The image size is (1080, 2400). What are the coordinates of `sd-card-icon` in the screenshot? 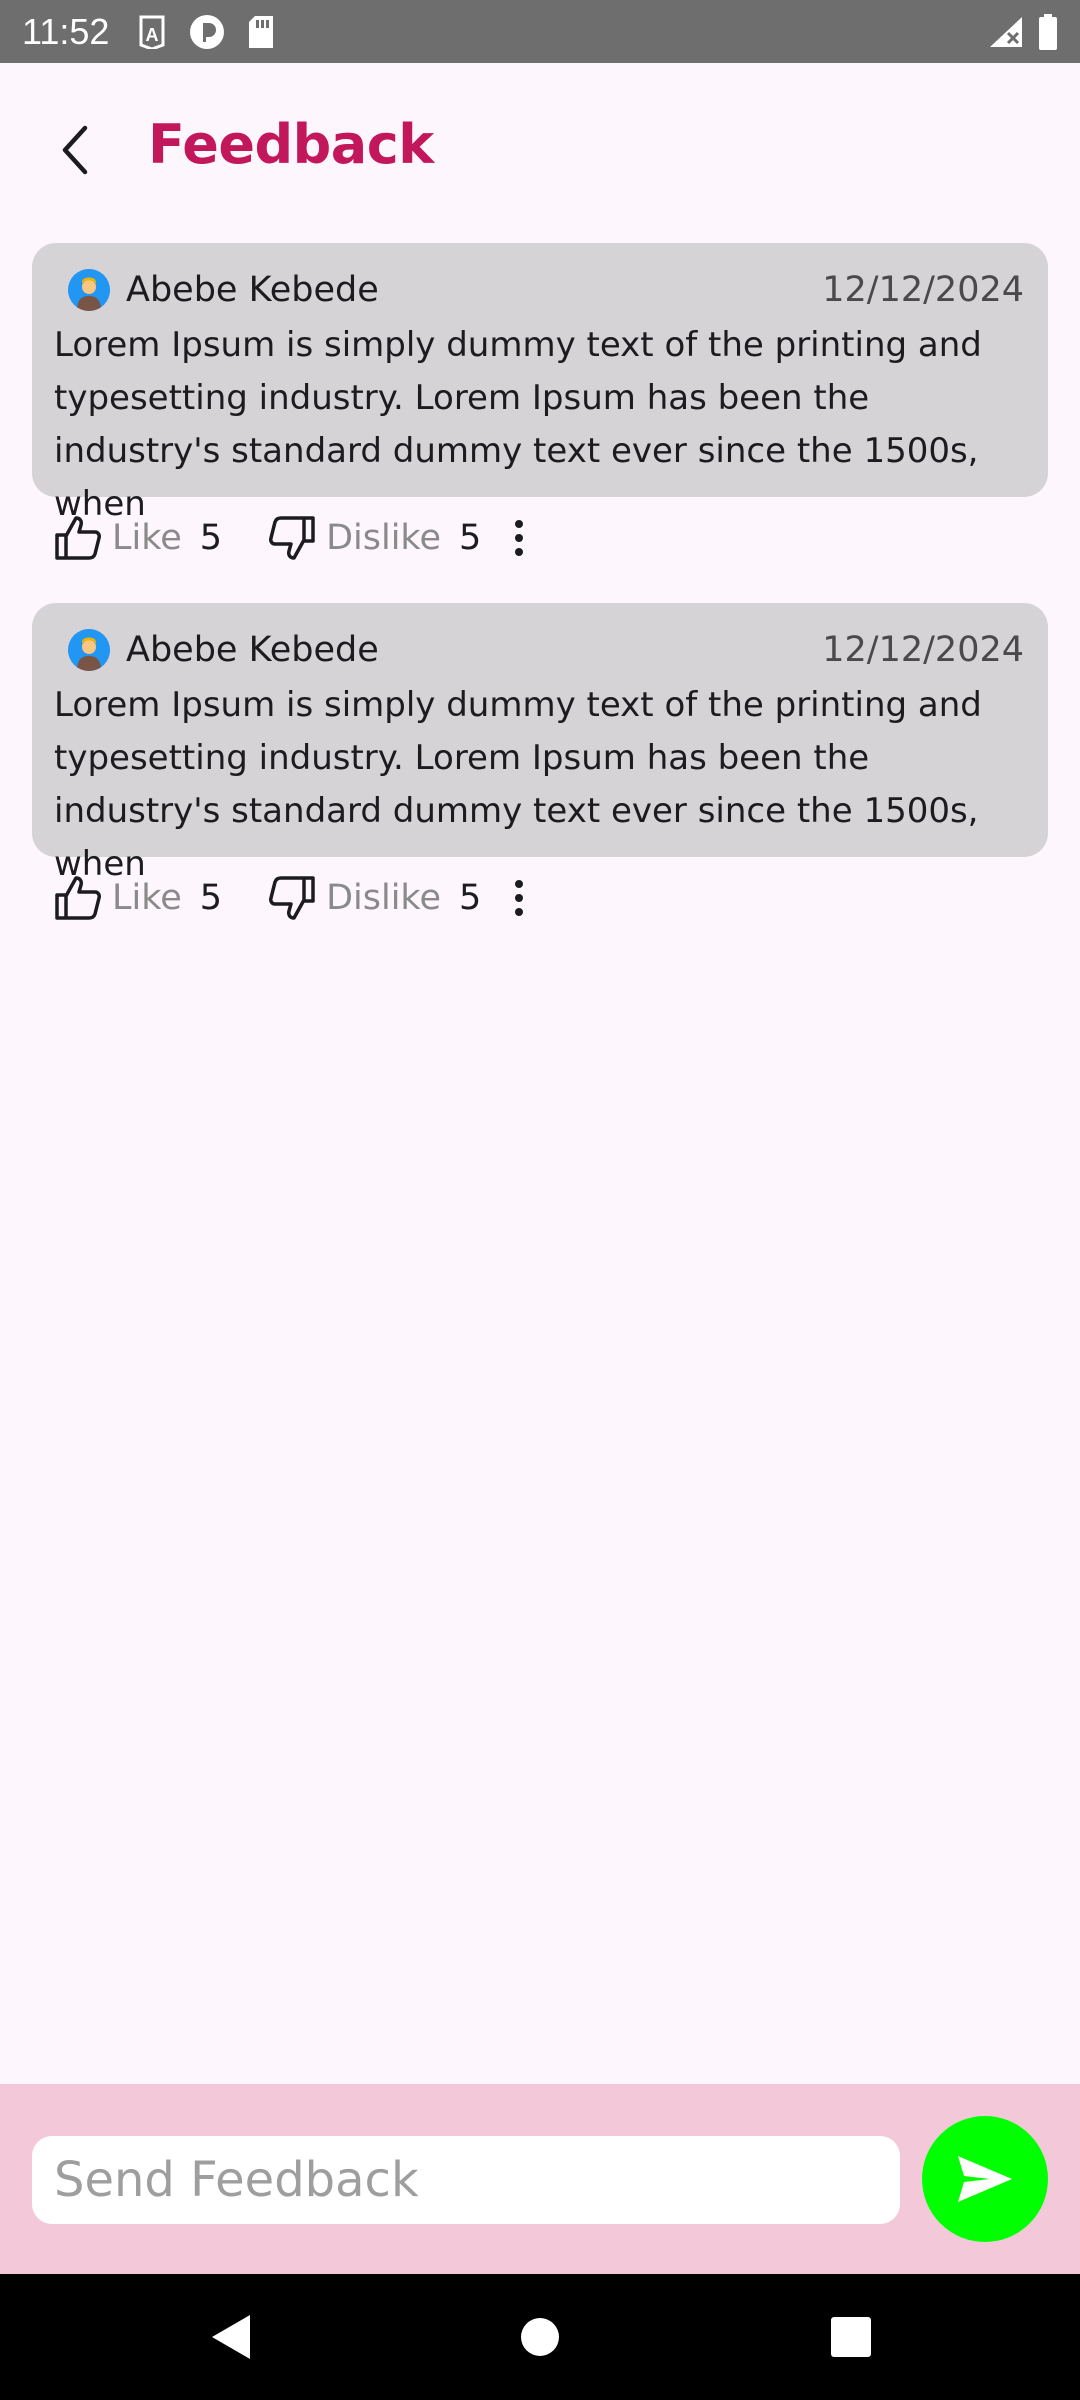 It's located at (261, 31).